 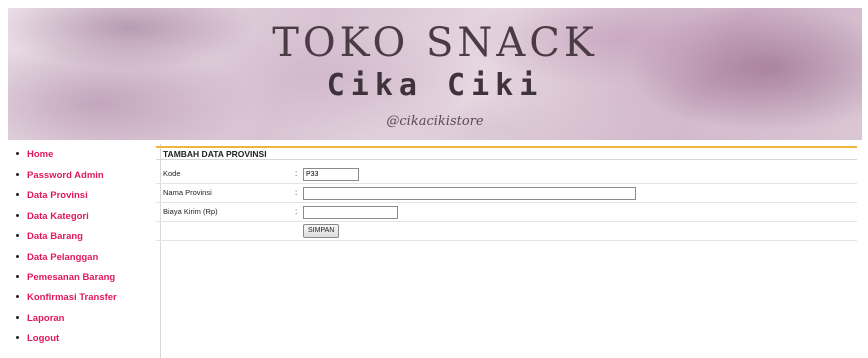 I want to click on sidebar-item-data-kategori: Data Kategori, so click(x=52, y=217).